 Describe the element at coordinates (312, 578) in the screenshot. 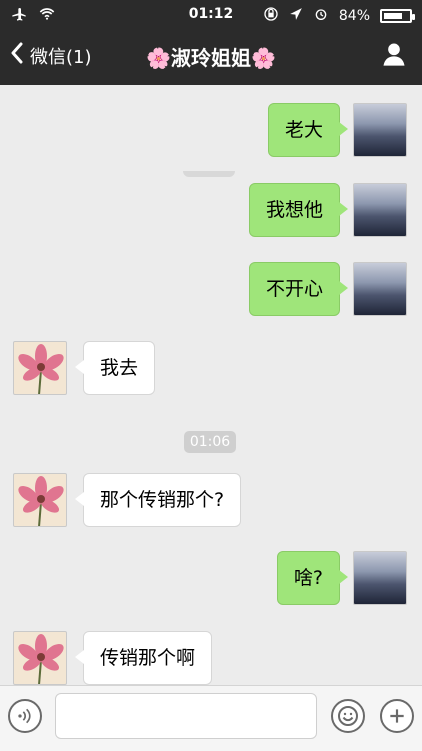

I see `message-bubble-me: 啥?` at that location.